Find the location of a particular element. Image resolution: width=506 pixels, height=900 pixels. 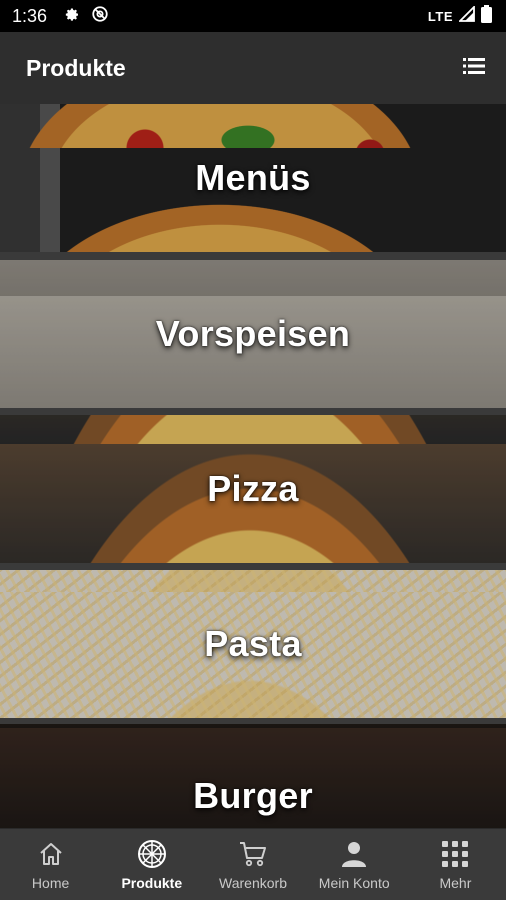

cart-icon is located at coordinates (253, 854).